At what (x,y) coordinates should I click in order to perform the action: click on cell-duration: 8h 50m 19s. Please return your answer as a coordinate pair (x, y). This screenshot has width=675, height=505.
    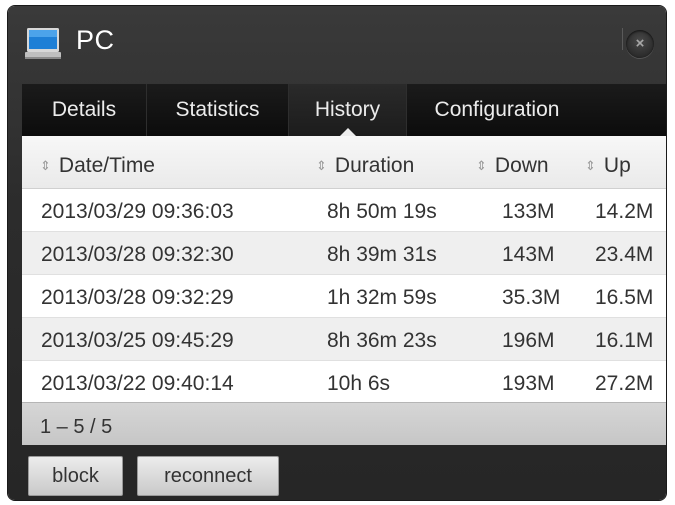
    Looking at the image, I should click on (382, 211).